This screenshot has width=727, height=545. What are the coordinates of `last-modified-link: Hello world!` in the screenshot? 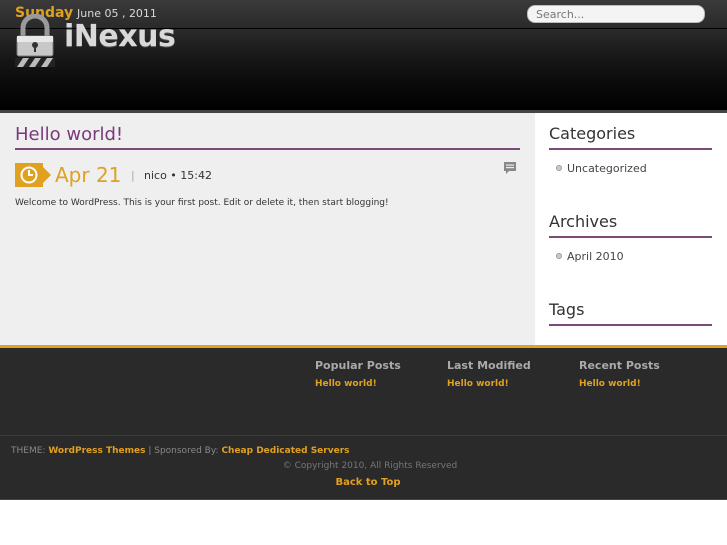 It's located at (478, 384).